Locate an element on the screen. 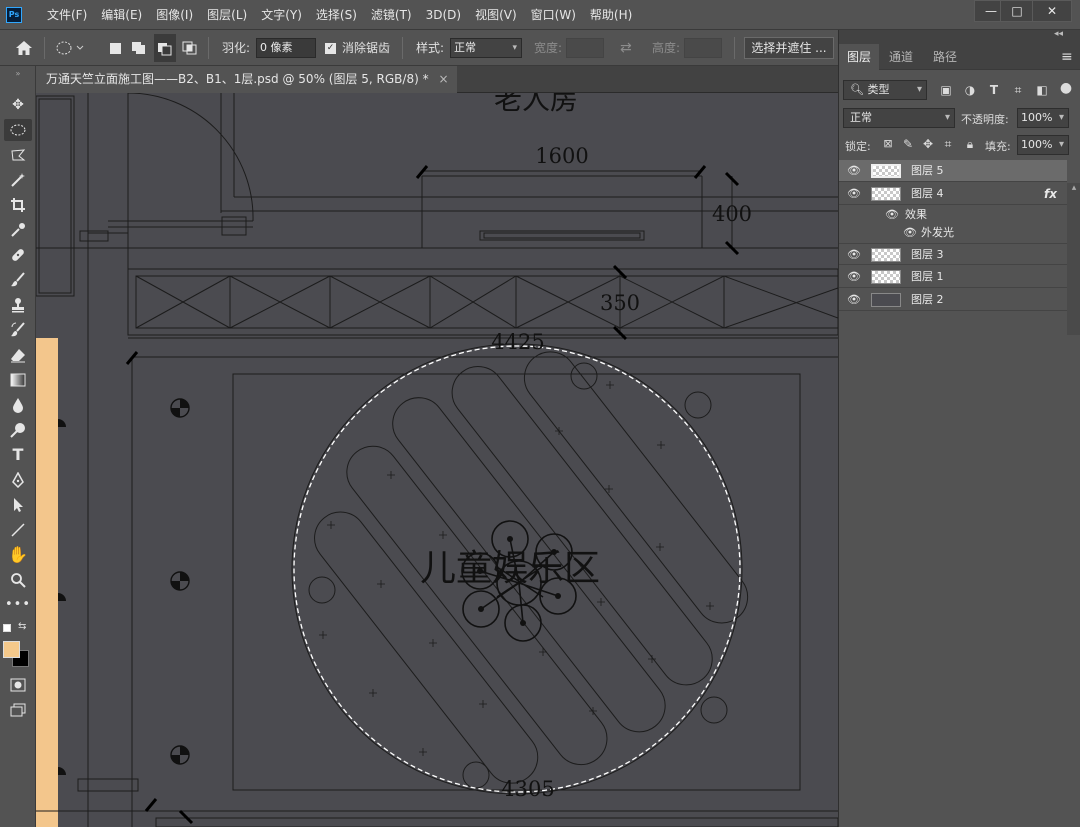 The height and width of the screenshot is (827, 1080). magic-wand-icon is located at coordinates (18, 180).